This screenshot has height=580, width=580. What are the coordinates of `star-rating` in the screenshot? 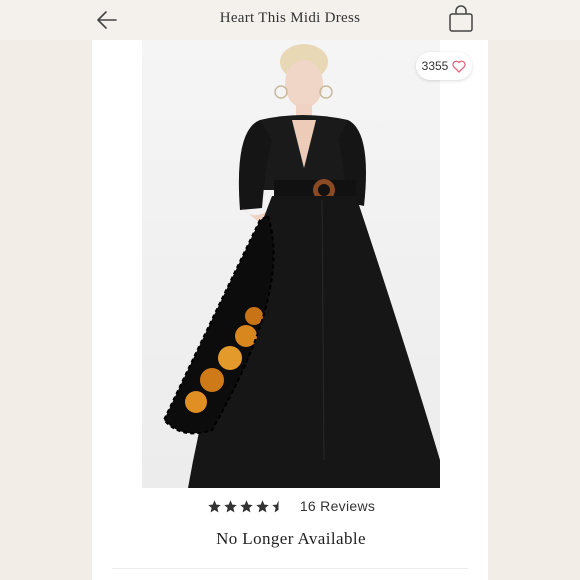 It's located at (246, 506).